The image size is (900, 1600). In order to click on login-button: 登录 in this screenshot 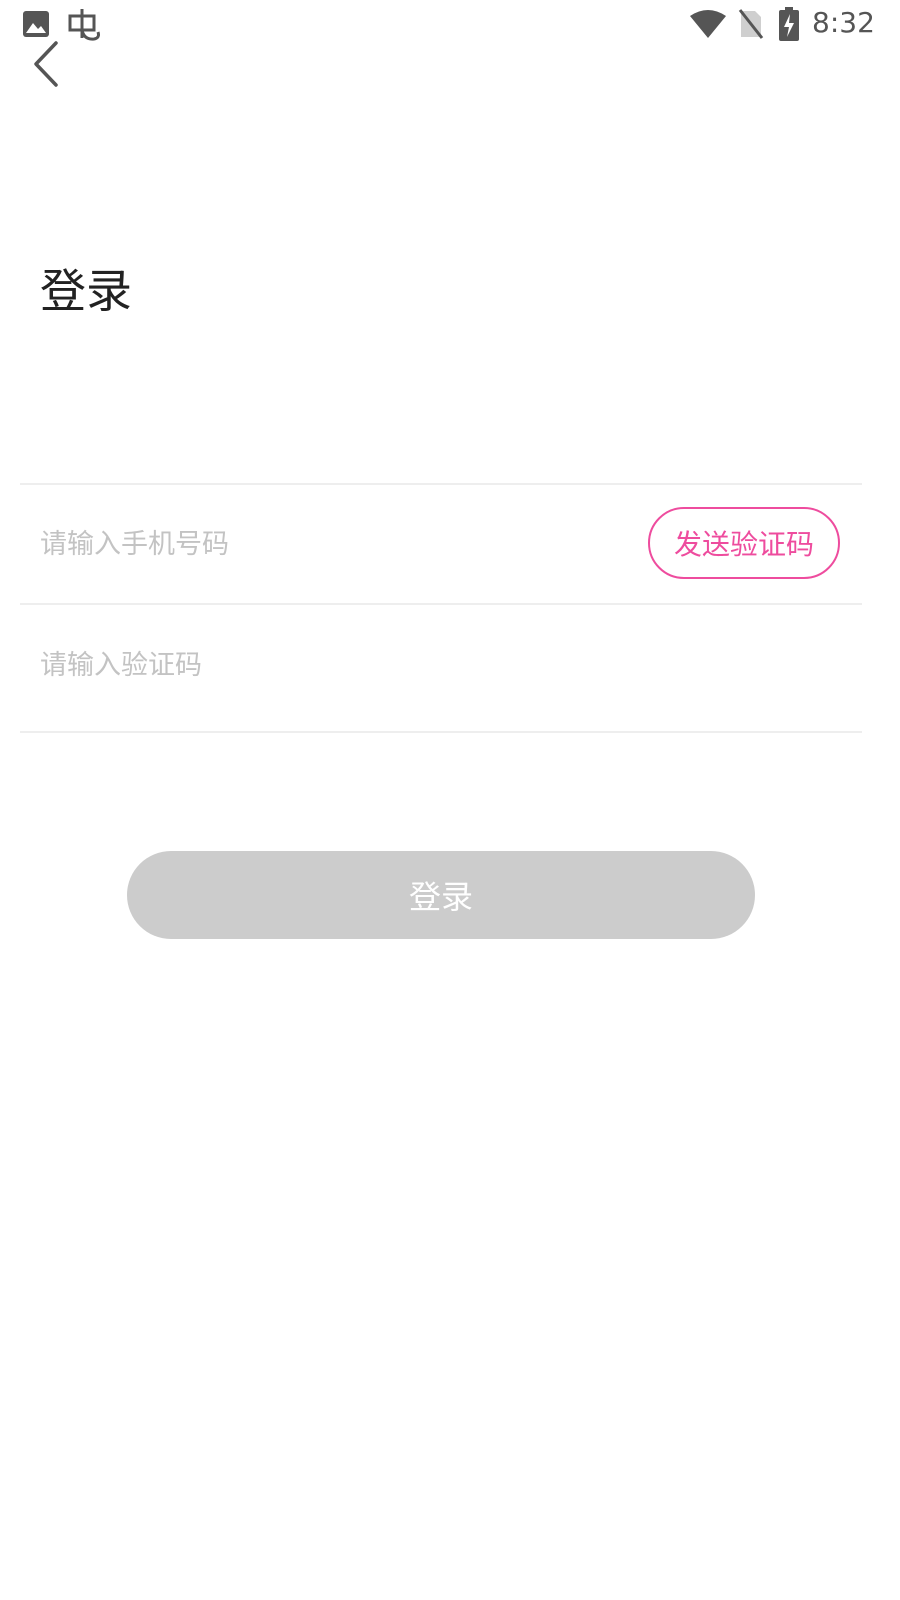, I will do `click(441, 895)`.